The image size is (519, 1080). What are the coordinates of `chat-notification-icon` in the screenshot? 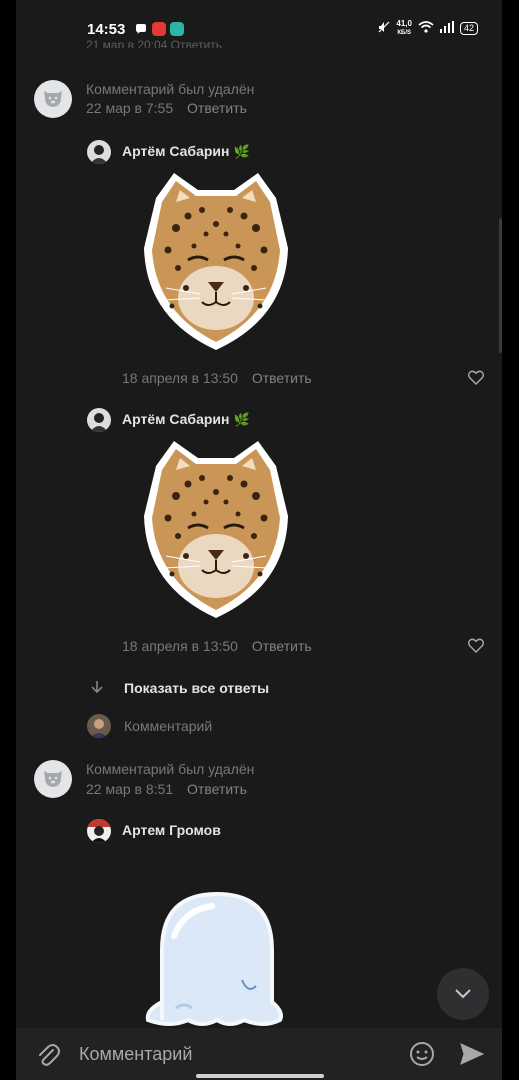 It's located at (141, 29).